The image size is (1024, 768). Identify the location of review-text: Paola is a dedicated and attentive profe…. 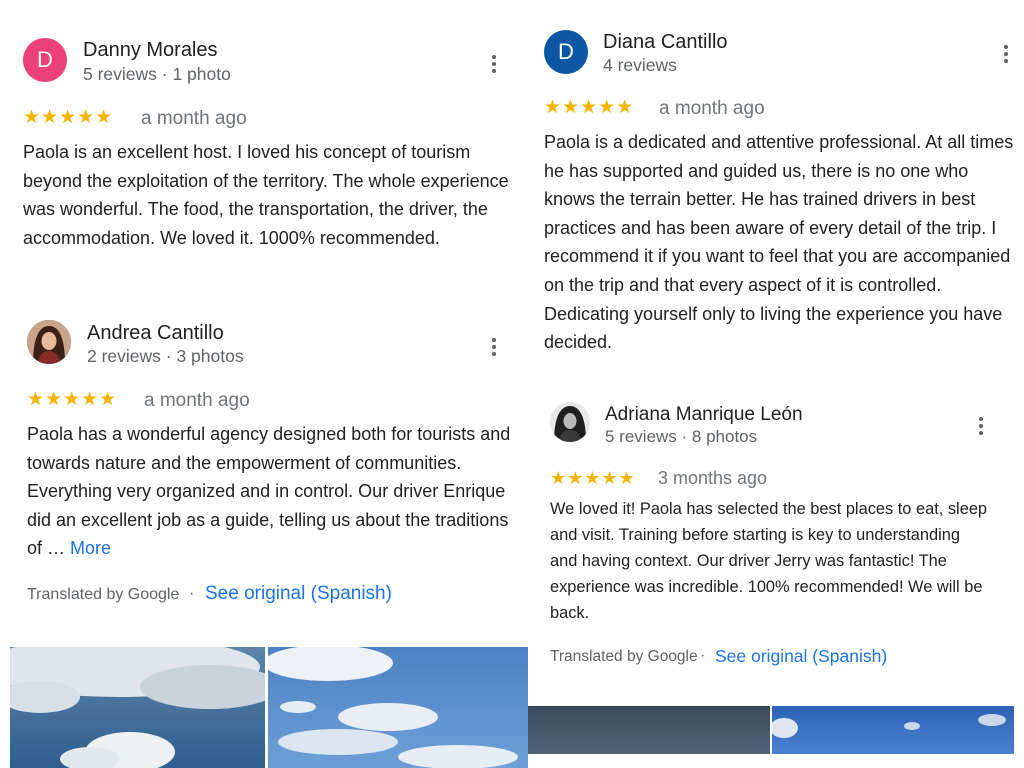
(779, 242).